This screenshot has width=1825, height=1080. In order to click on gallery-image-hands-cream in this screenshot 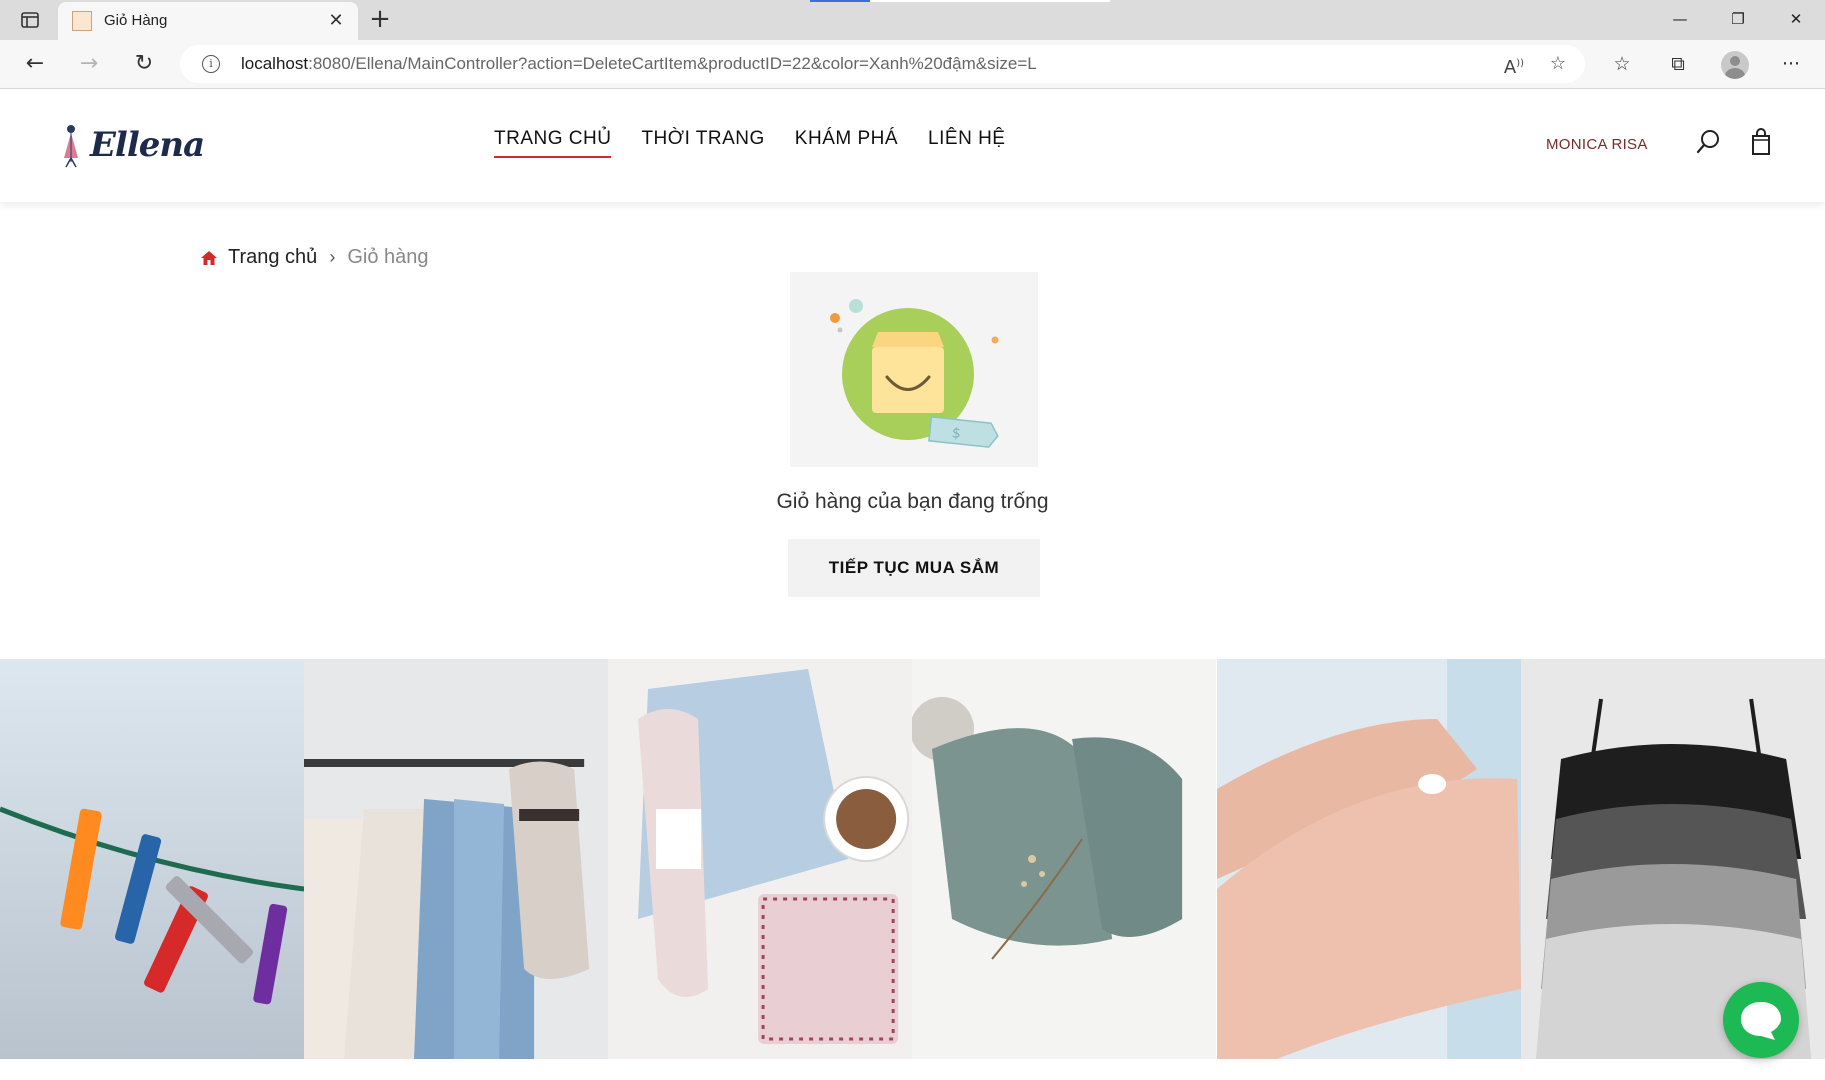, I will do `click(1368, 859)`.